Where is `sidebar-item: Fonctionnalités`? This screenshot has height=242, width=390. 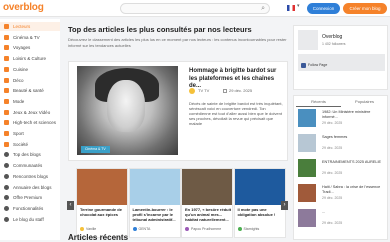 sidebar-item: Fonctionnalités is located at coordinates (30, 208).